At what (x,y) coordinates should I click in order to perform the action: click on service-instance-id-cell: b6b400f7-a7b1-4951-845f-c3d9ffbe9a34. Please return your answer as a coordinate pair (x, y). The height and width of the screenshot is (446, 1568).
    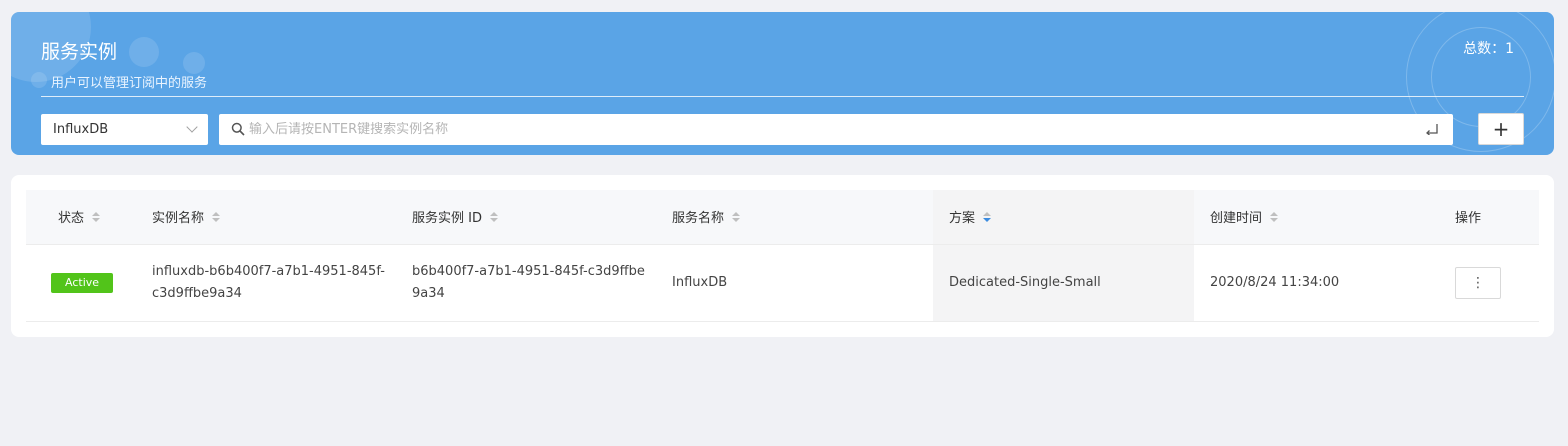
    Looking at the image, I should click on (542, 283).